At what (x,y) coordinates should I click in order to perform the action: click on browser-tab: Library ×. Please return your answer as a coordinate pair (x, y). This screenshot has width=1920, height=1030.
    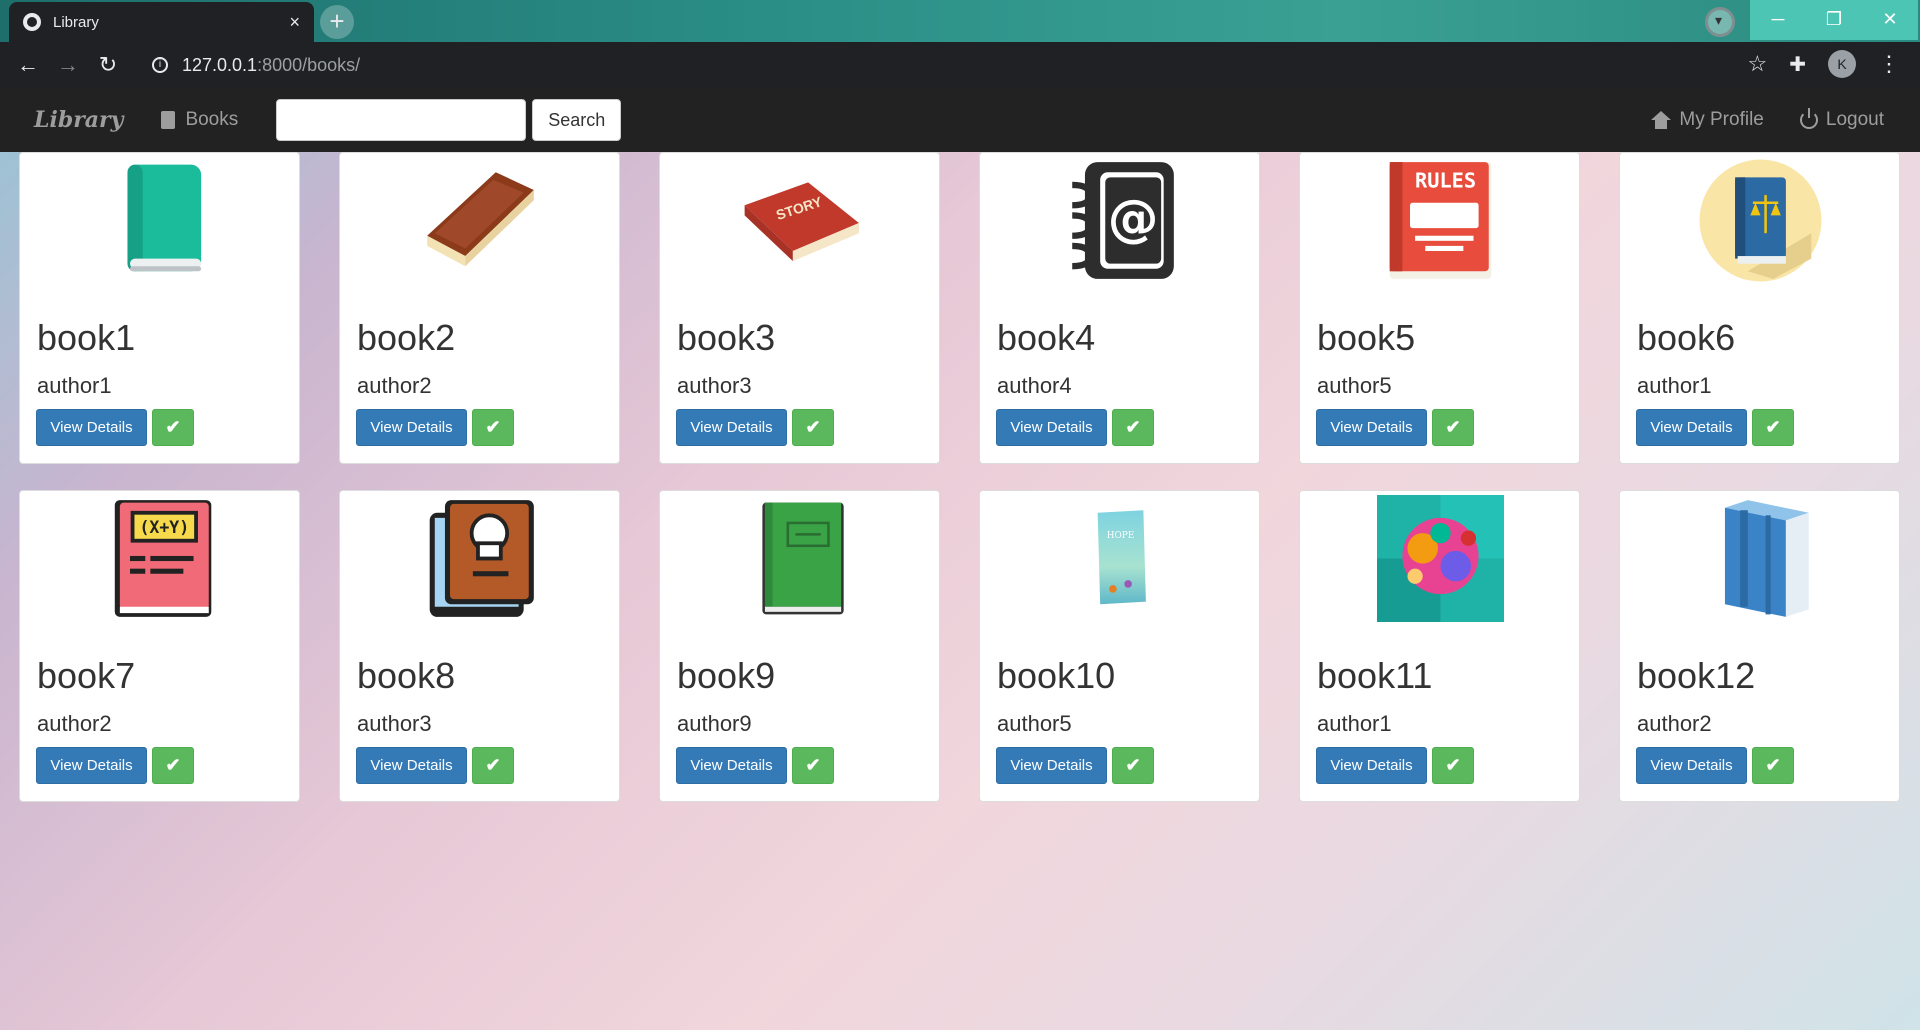
    Looking at the image, I should click on (161, 22).